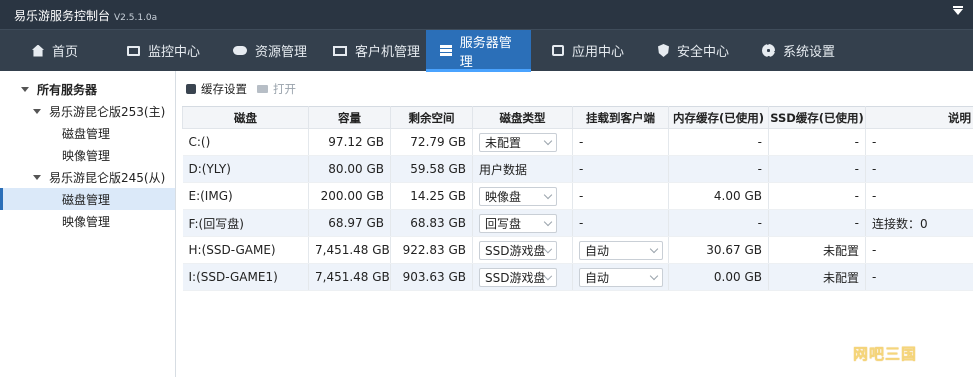 The height and width of the screenshot is (377, 973). I want to click on col-type: 磁盘类型, so click(522, 117).